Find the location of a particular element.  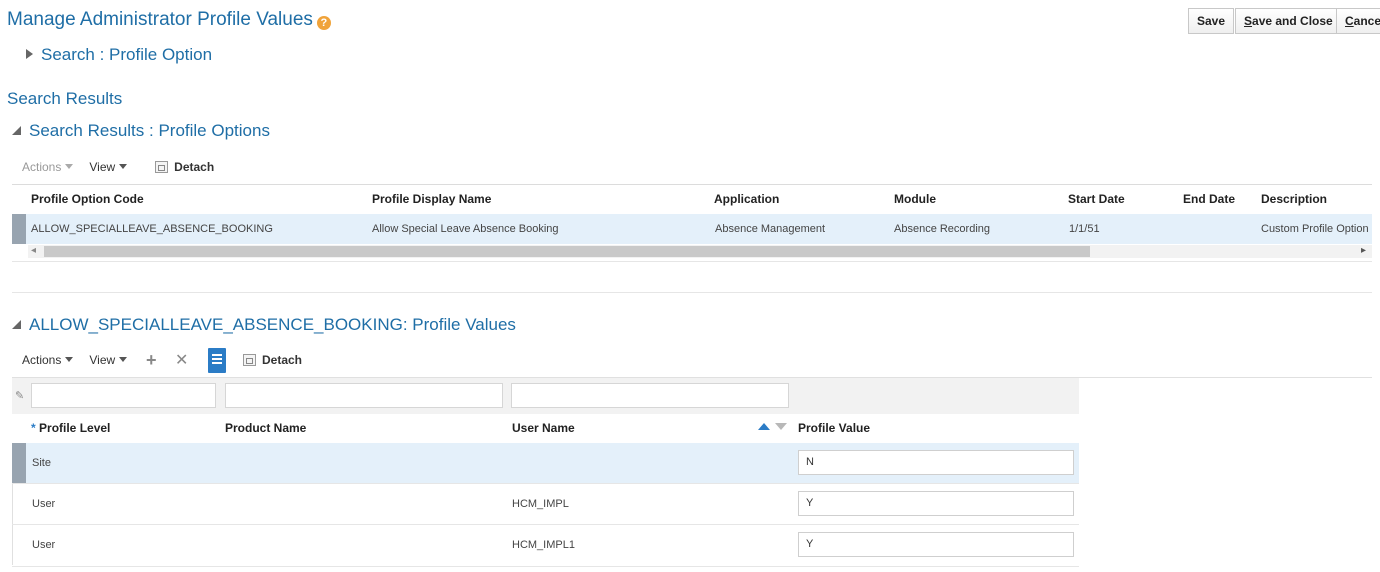

values-view-label: View is located at coordinates (102, 360).